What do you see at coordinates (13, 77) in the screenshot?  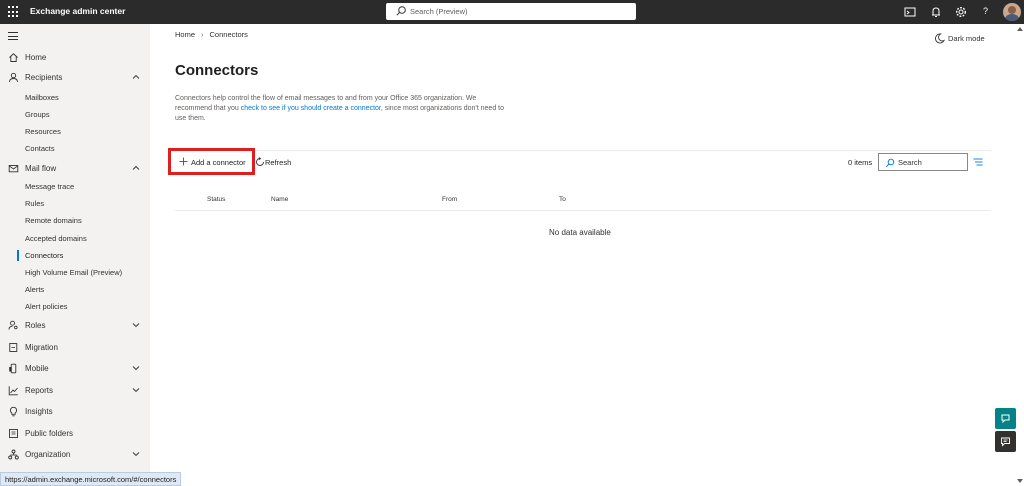 I see `person-icon` at bounding box center [13, 77].